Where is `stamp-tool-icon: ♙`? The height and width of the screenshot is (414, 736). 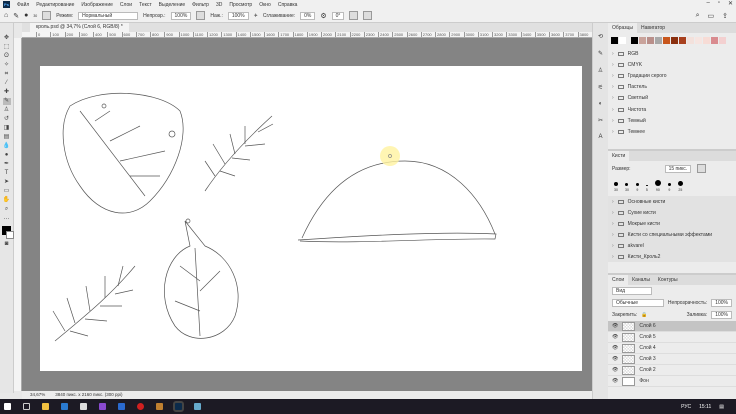 stamp-tool-icon: ♙ is located at coordinates (7, 110).